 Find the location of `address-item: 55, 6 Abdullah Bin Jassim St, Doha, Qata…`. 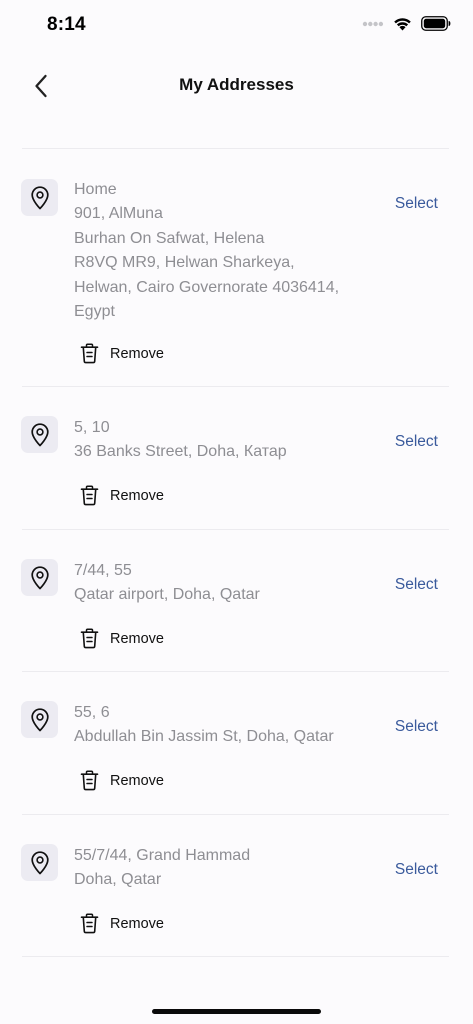

address-item: 55, 6 Abdullah Bin Jassim St, Doha, Qata… is located at coordinates (236, 743).